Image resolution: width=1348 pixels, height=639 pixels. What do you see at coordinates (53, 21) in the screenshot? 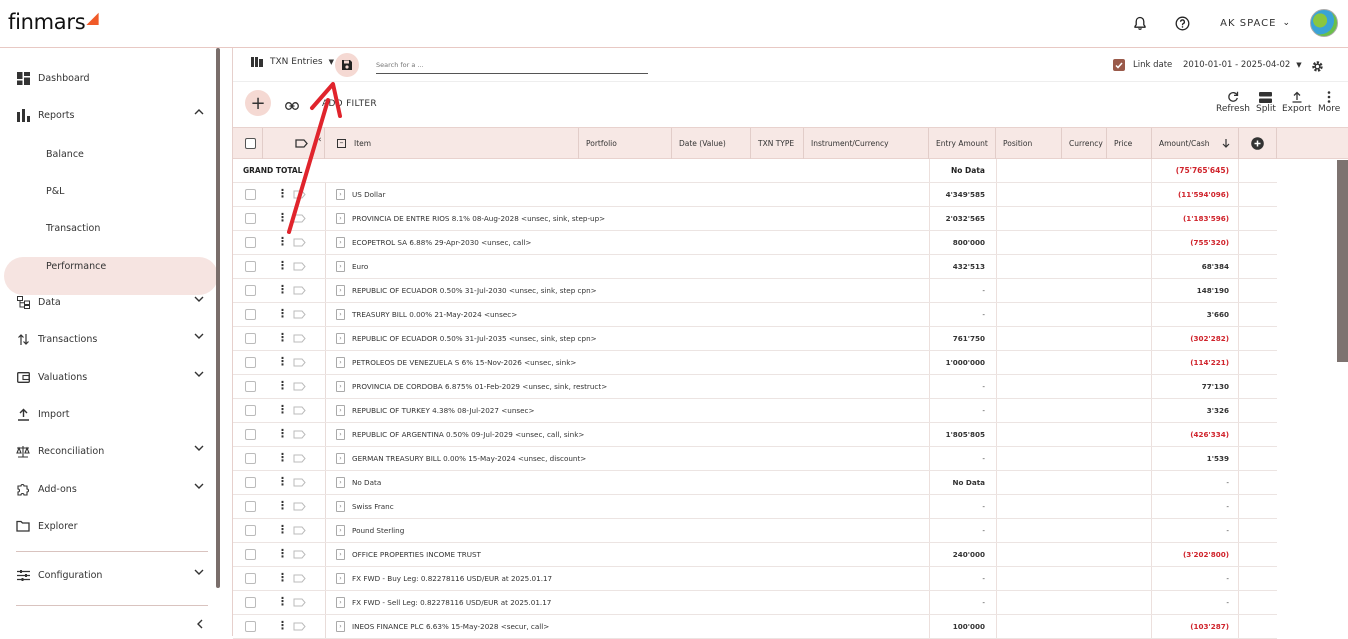
I see `finmars-logo: finmars◢` at bounding box center [53, 21].